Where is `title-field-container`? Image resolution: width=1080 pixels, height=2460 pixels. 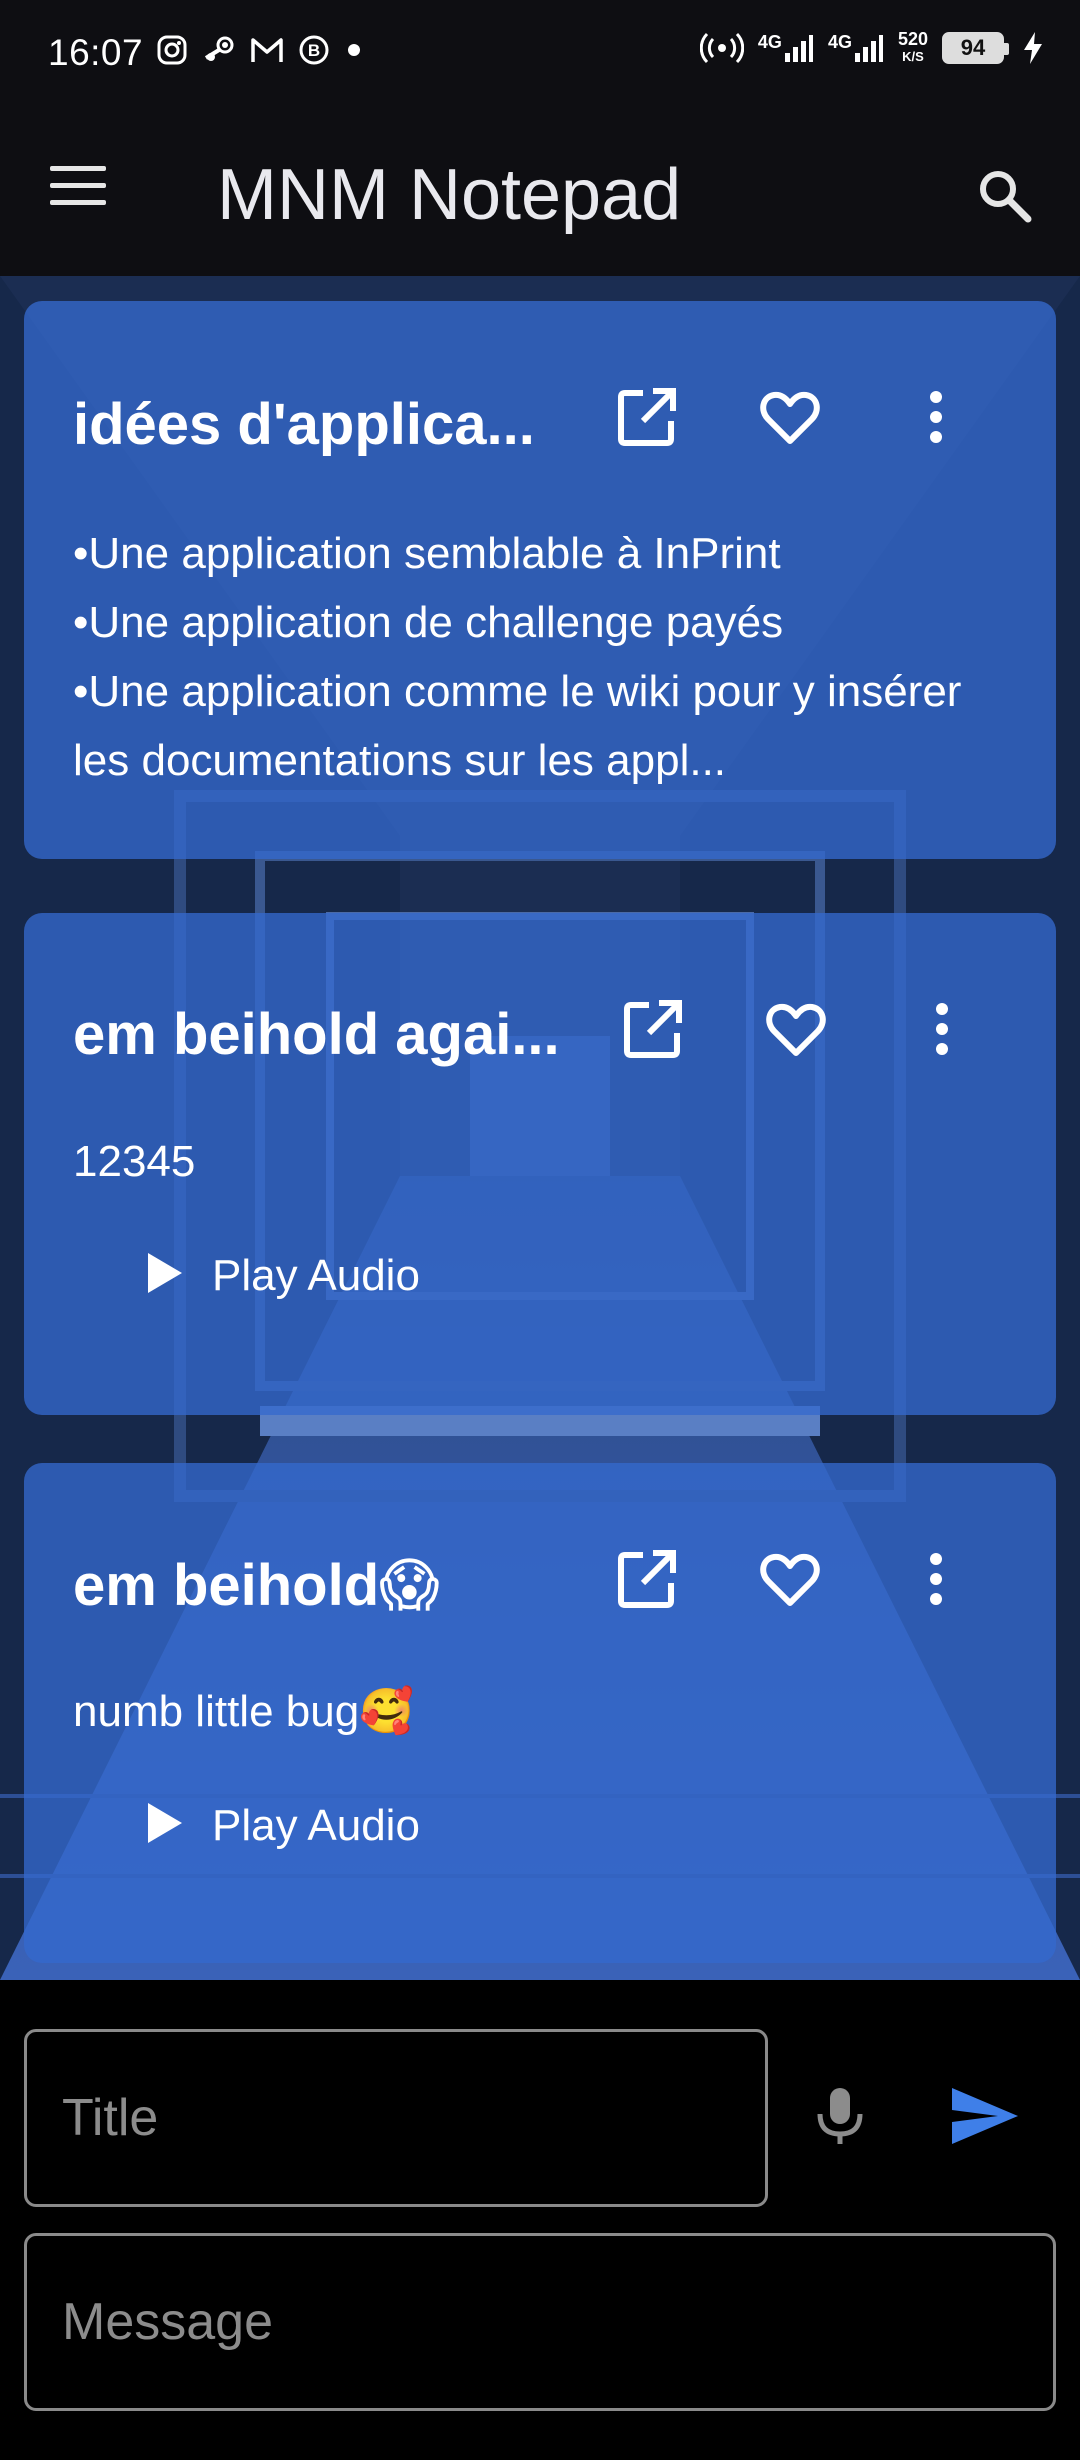 title-field-container is located at coordinates (396, 2118).